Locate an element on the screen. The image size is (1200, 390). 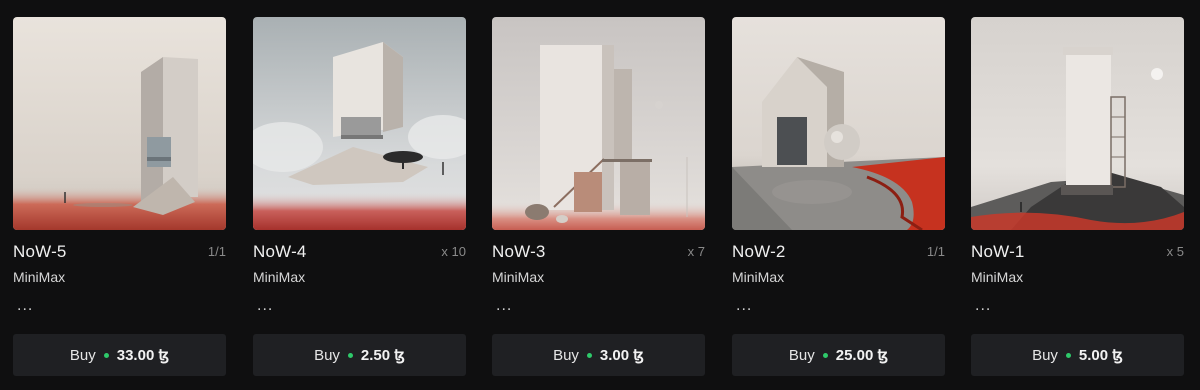
price: 25.00 ꜩ is located at coordinates (862, 355).